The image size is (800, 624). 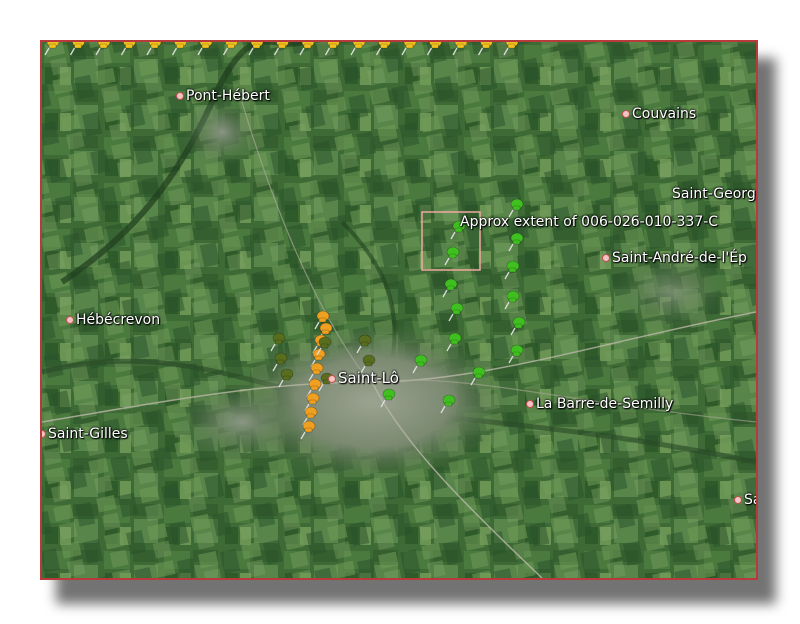 I want to click on place-name: Saint-Georges, so click(x=714, y=194).